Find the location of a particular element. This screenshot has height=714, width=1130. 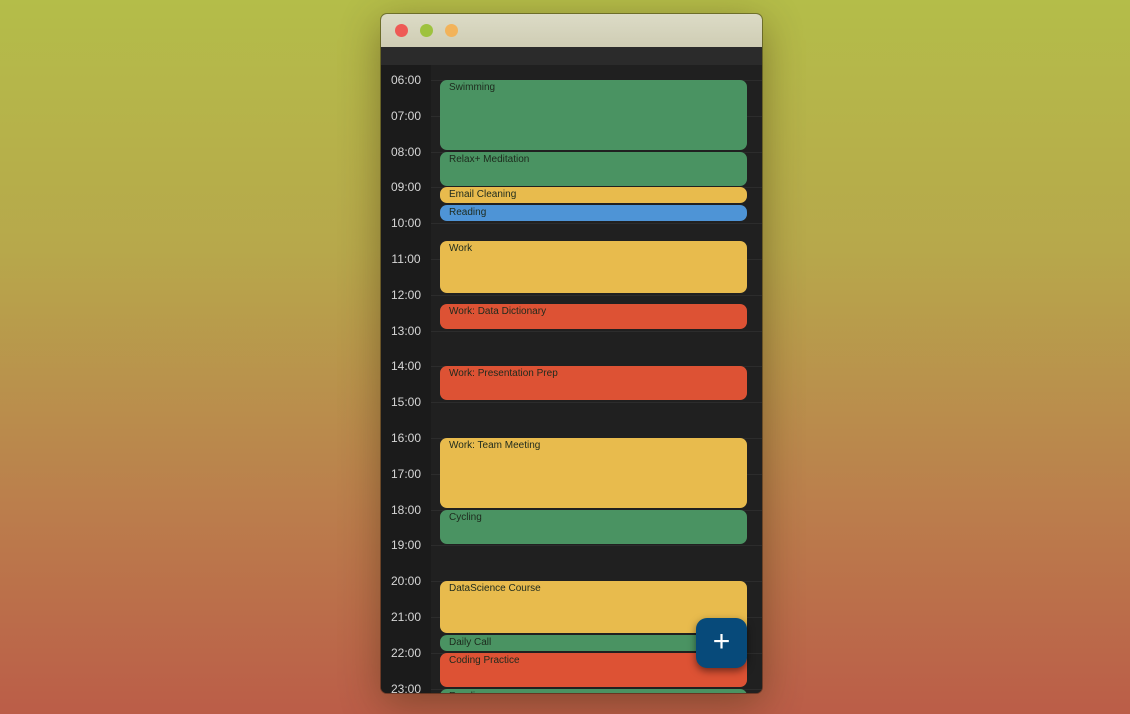

event-title: Work: Data Dictionary is located at coordinates (498, 311).